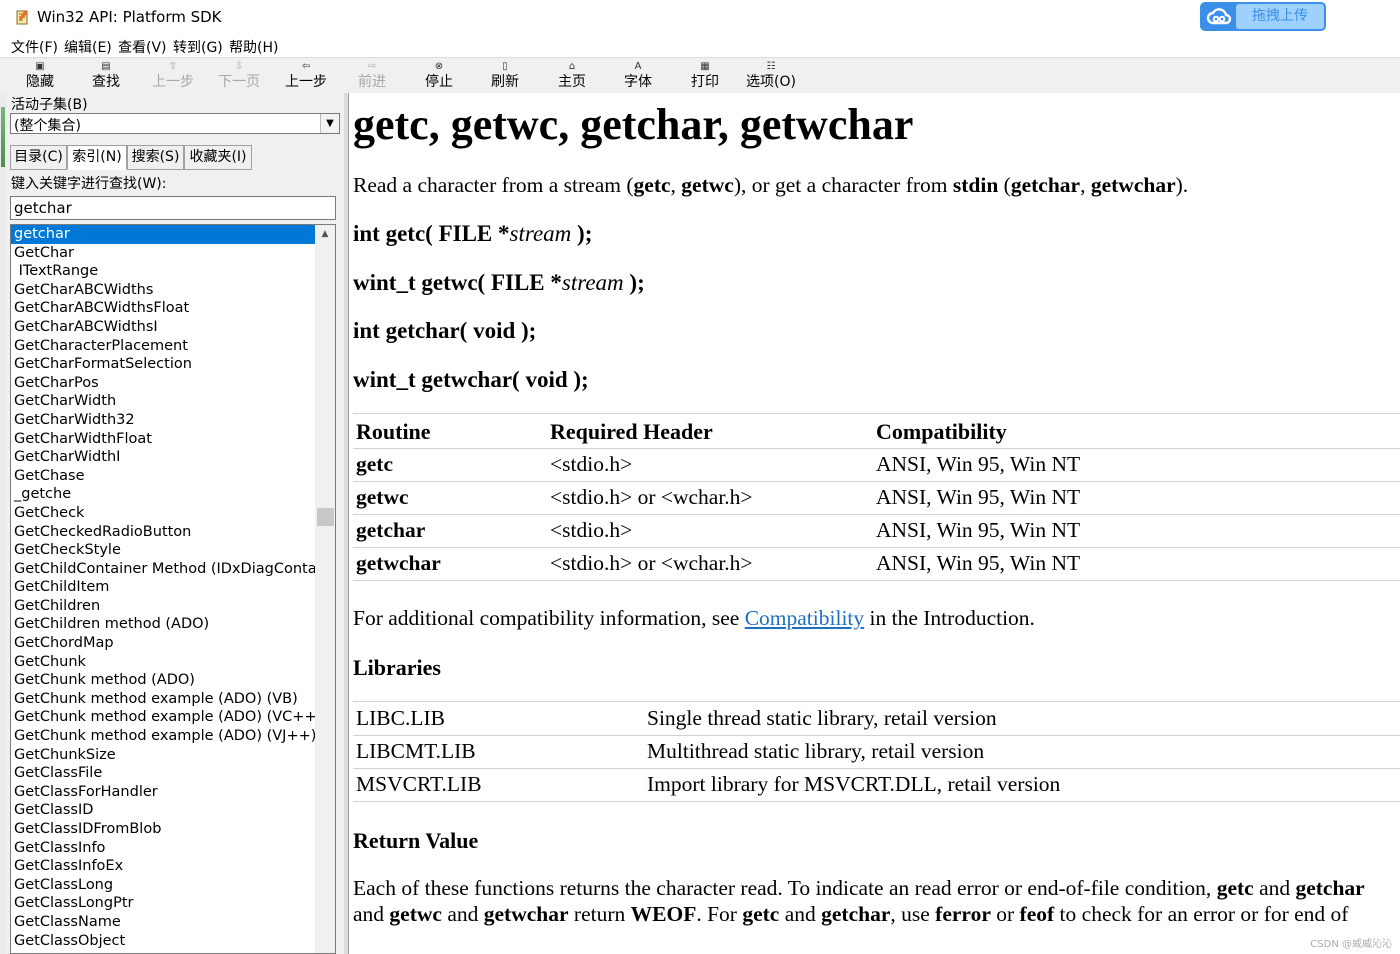 The height and width of the screenshot is (954, 1400). Describe the element at coordinates (163, 810) in the screenshot. I see `index-list-item: GetClassID` at that location.